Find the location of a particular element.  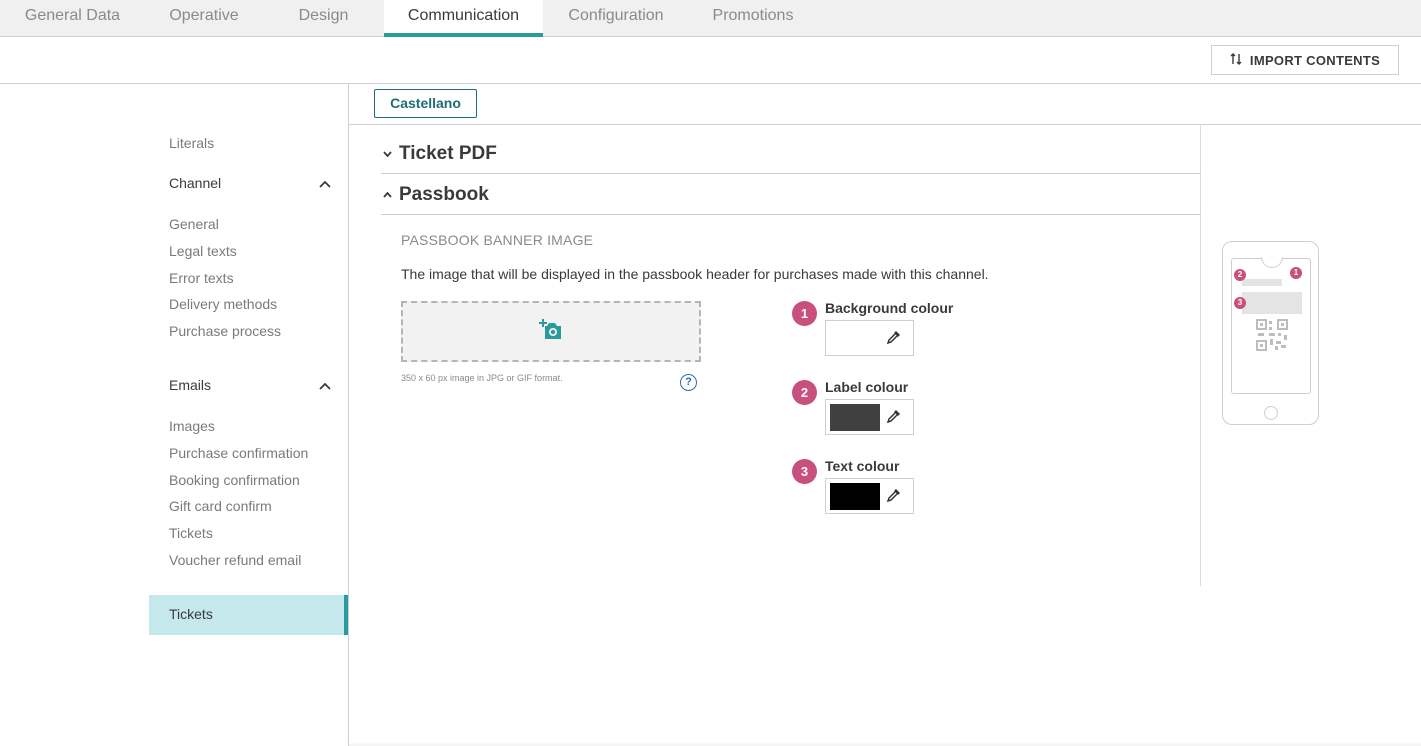

upload-hint: 350 x 60 px image in JPG or GIF format. is located at coordinates (482, 378).